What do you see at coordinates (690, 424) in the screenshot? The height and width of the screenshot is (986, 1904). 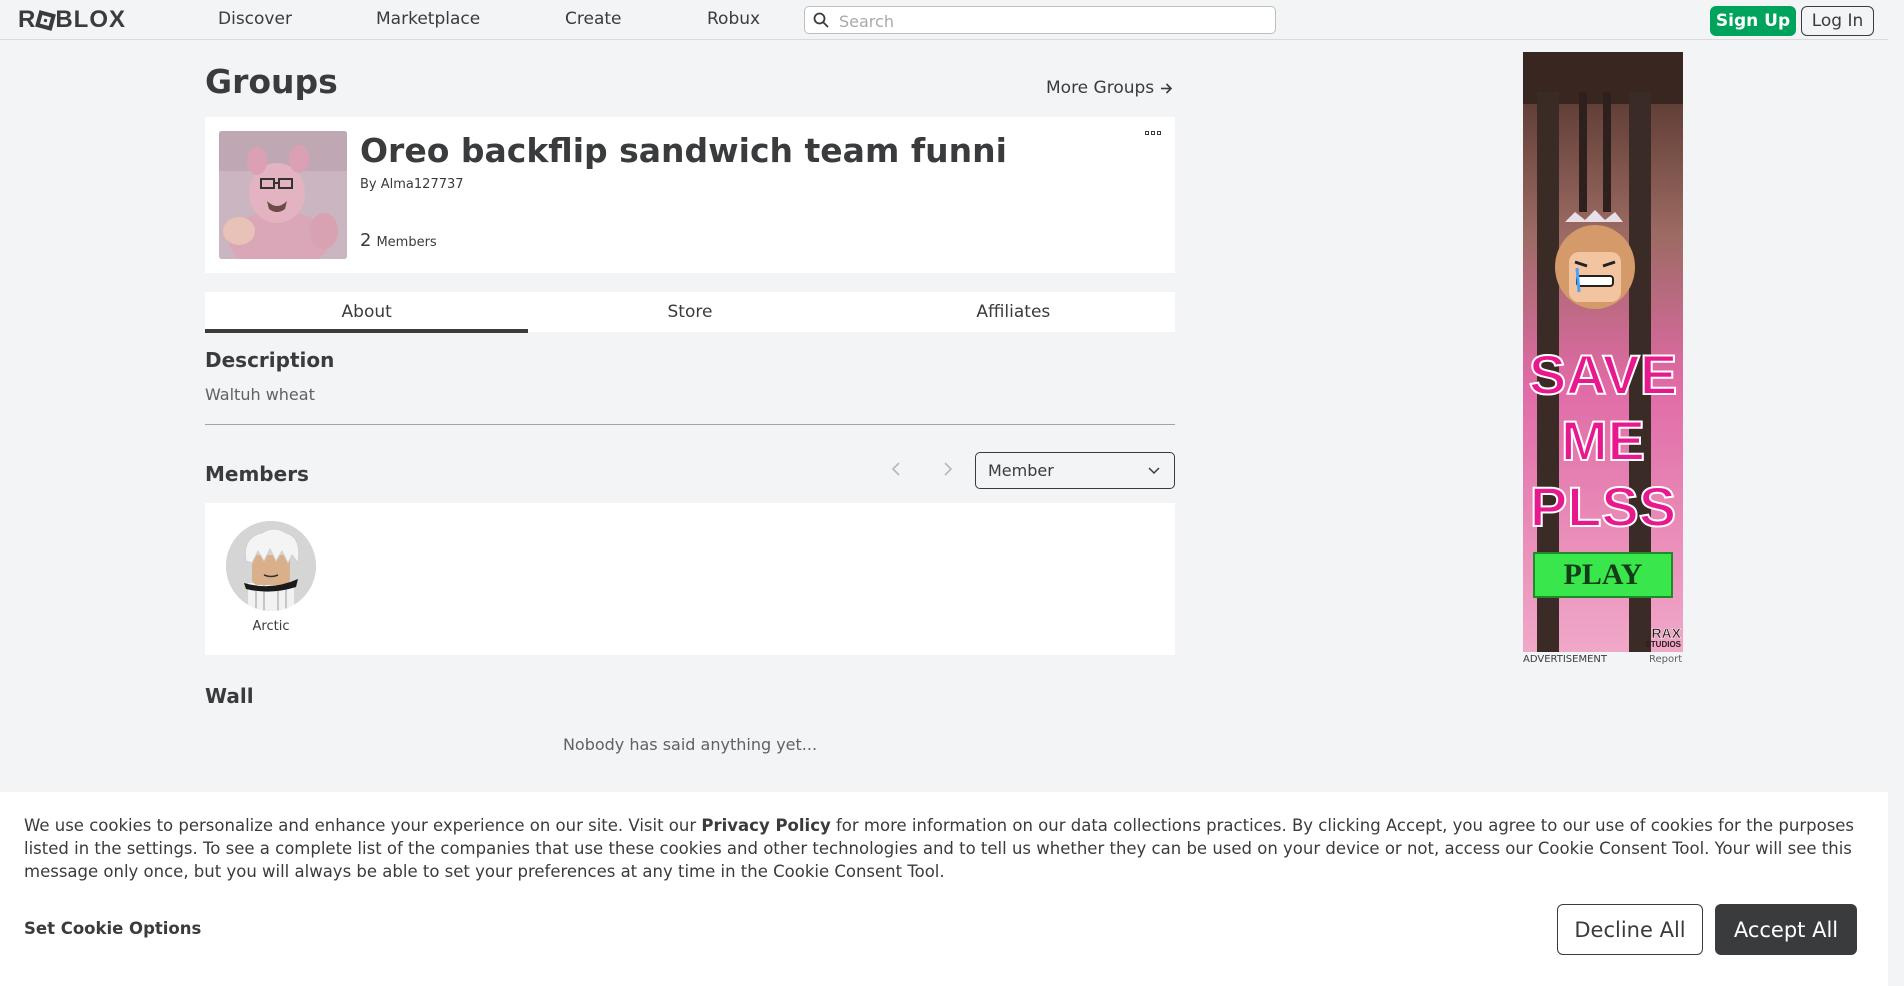 I see `section-divider` at bounding box center [690, 424].